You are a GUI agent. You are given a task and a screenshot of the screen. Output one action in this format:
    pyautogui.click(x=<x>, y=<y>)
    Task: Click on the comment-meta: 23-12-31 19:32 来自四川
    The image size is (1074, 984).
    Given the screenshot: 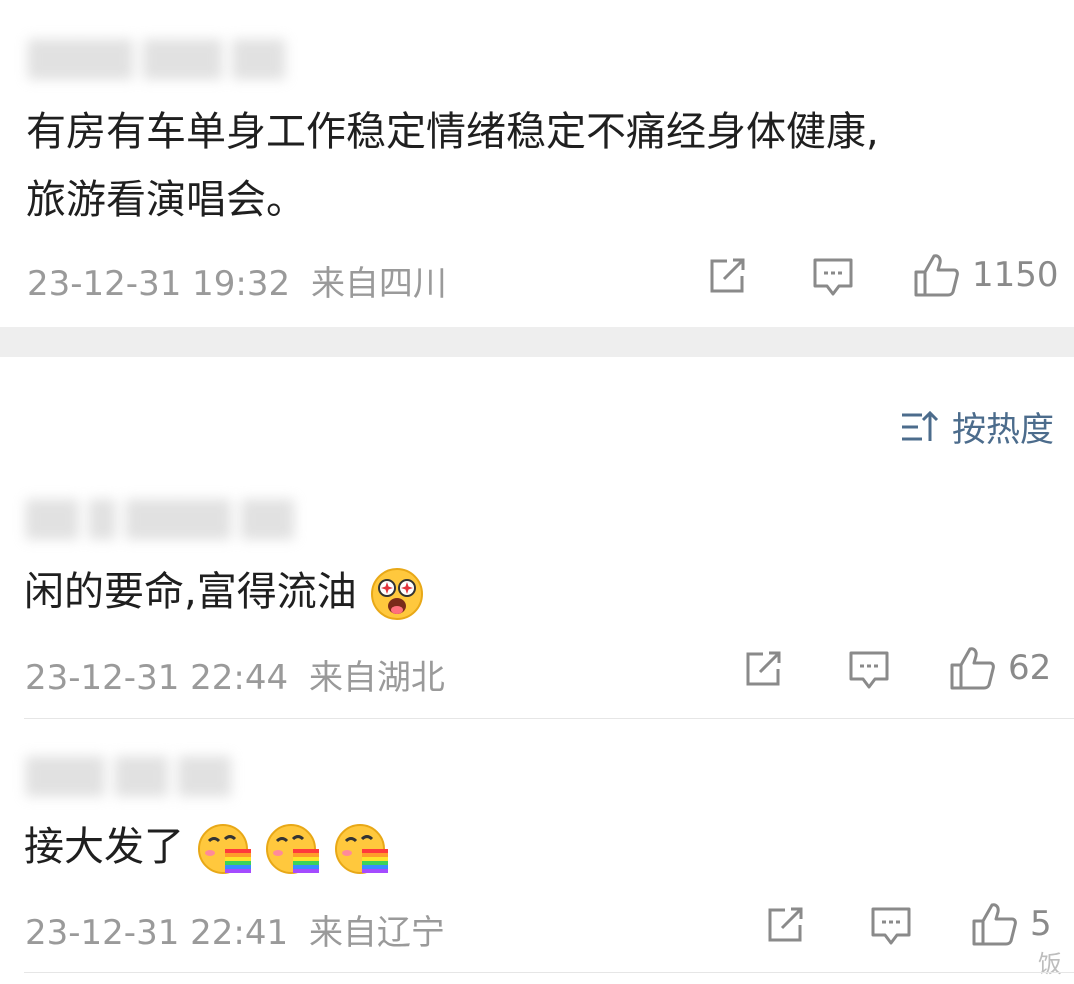 What is the action you would take?
    pyautogui.click(x=237, y=280)
    